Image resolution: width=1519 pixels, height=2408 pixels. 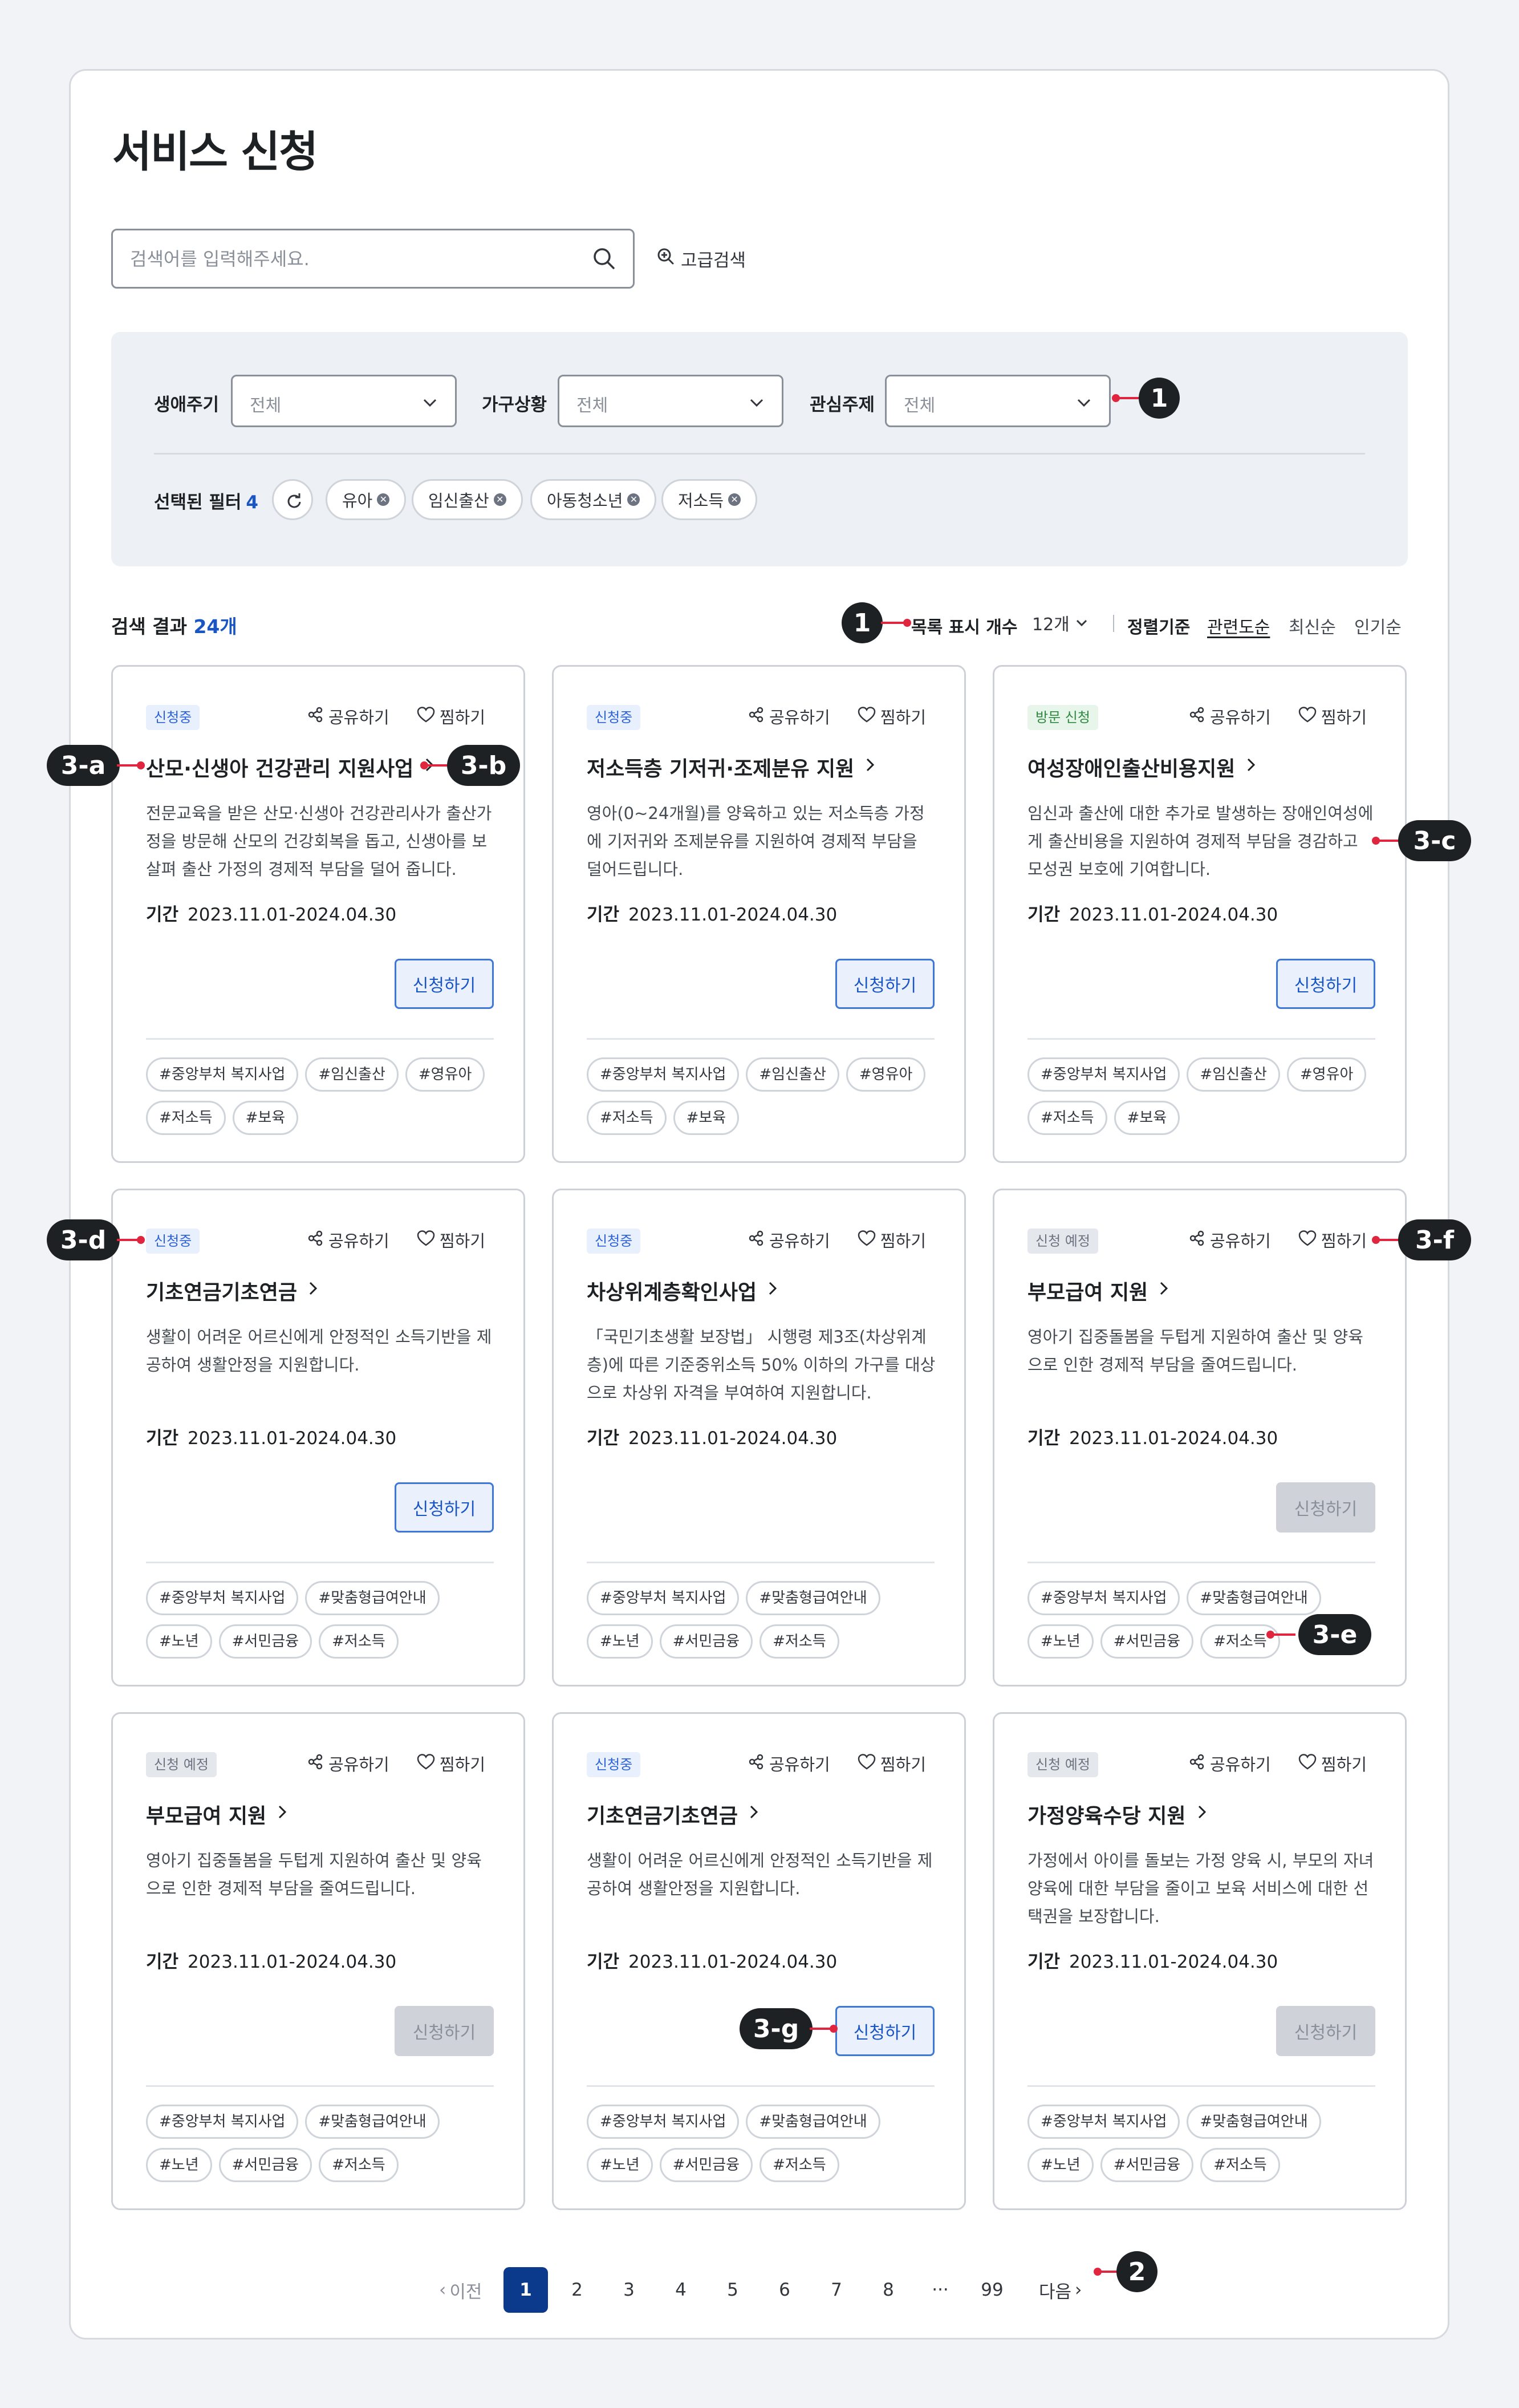 I want to click on life-cycle-select: 전체, so click(x=344, y=401).